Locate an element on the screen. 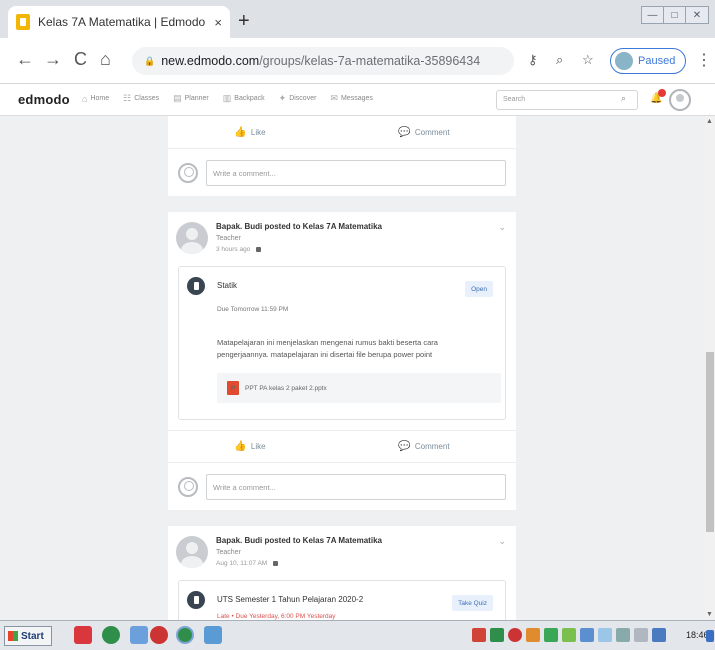 This screenshot has height=650, width=715. forward-arrow-icon: → is located at coordinates (53, 59).